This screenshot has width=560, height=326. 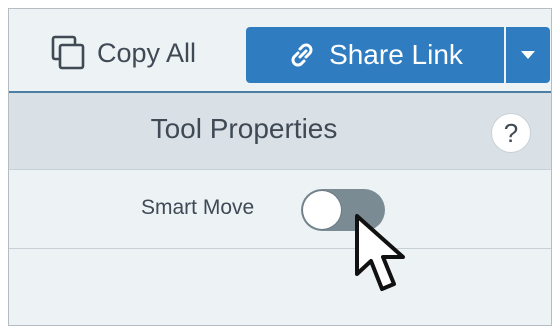 I want to click on panel-title: Tool Properties, so click(x=244, y=128).